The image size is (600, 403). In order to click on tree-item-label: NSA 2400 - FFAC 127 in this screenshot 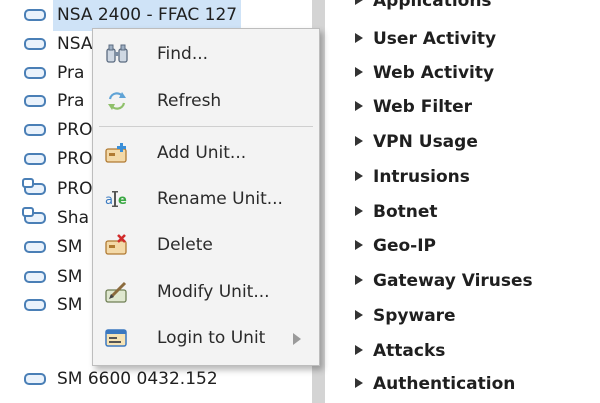, I will do `click(147, 15)`.